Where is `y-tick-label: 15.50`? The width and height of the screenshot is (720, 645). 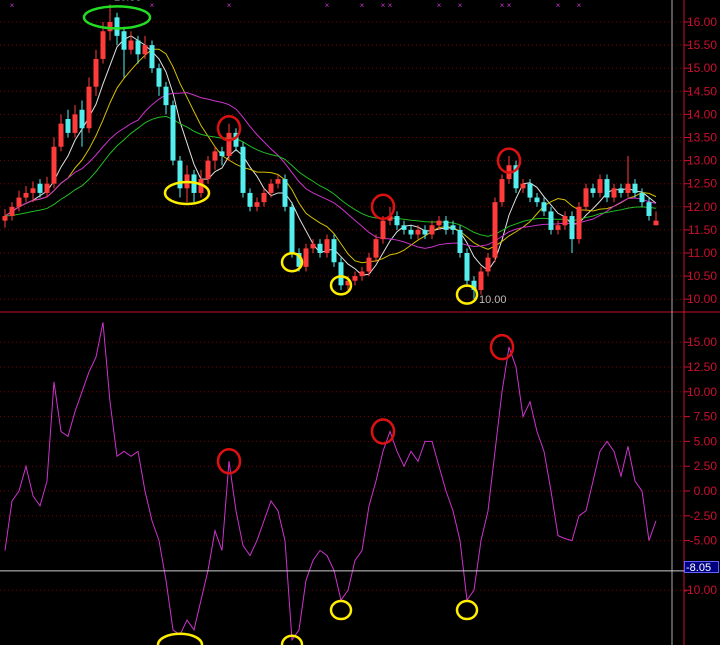
y-tick-label: 15.50 is located at coordinates (702, 45).